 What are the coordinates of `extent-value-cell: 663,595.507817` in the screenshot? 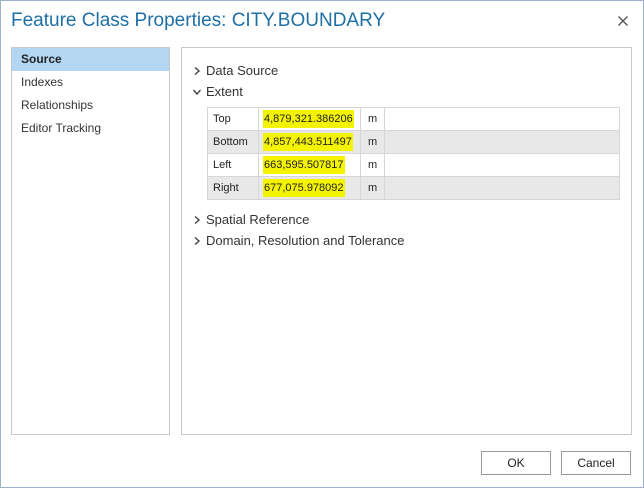 It's located at (309, 165).